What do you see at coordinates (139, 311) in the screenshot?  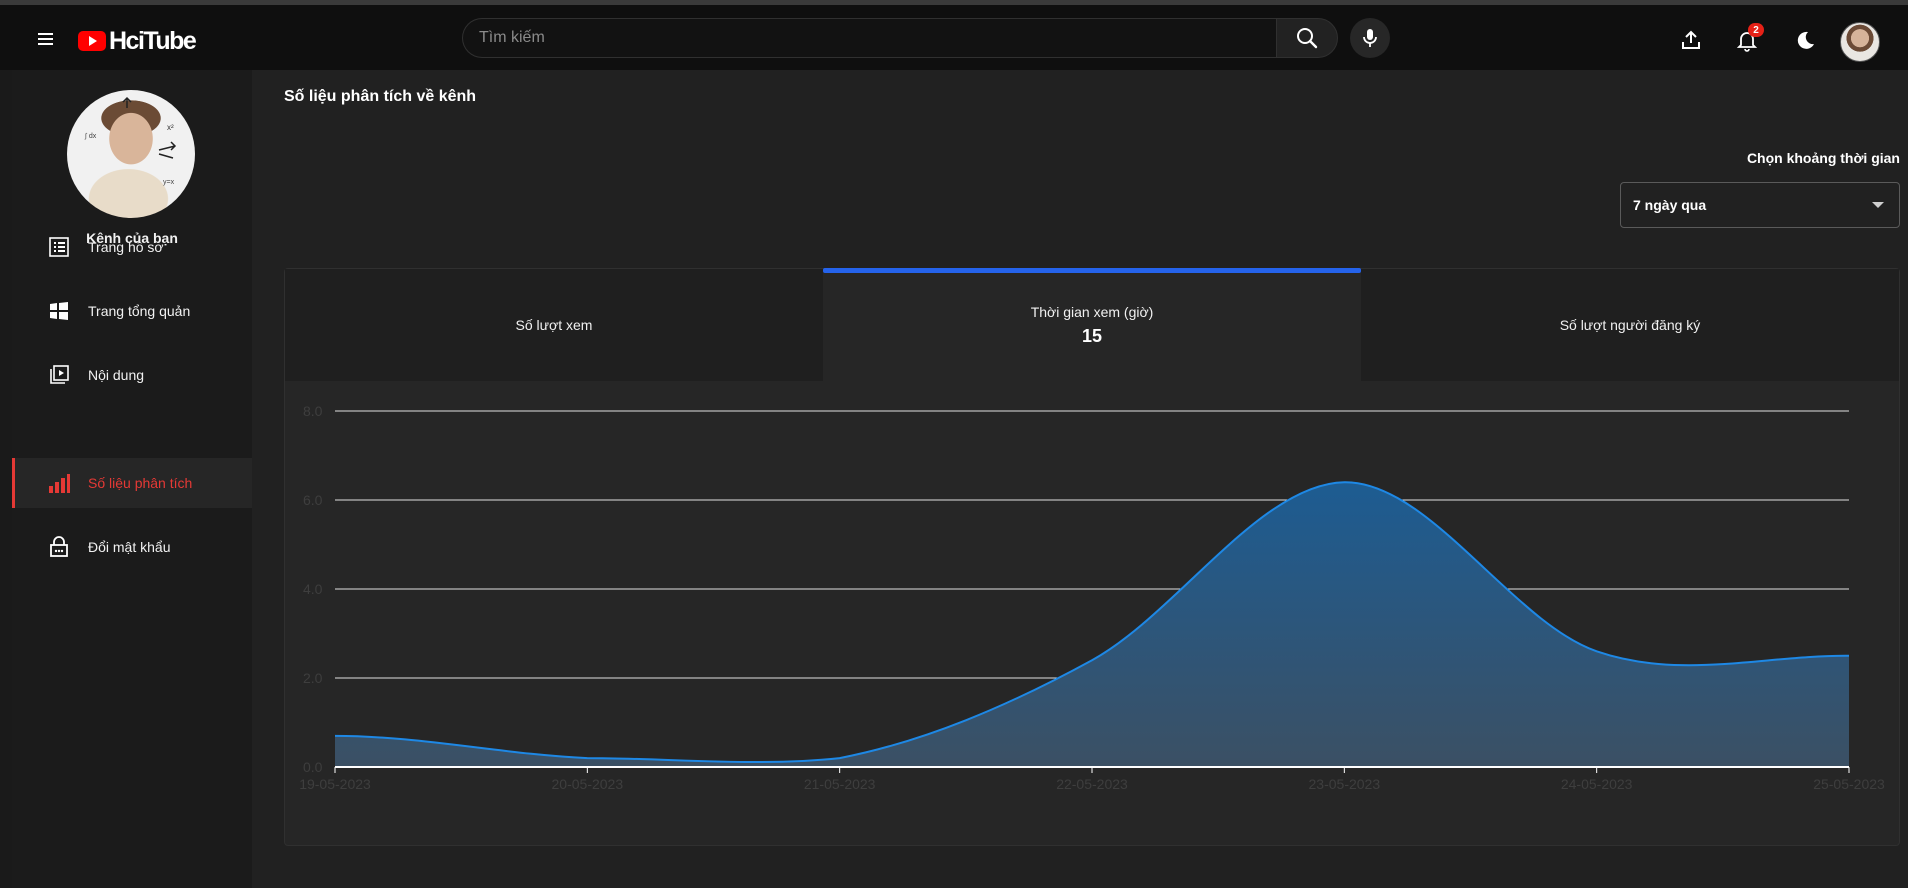 I see `sidebar-item-label: Trang tổng quản` at bounding box center [139, 311].